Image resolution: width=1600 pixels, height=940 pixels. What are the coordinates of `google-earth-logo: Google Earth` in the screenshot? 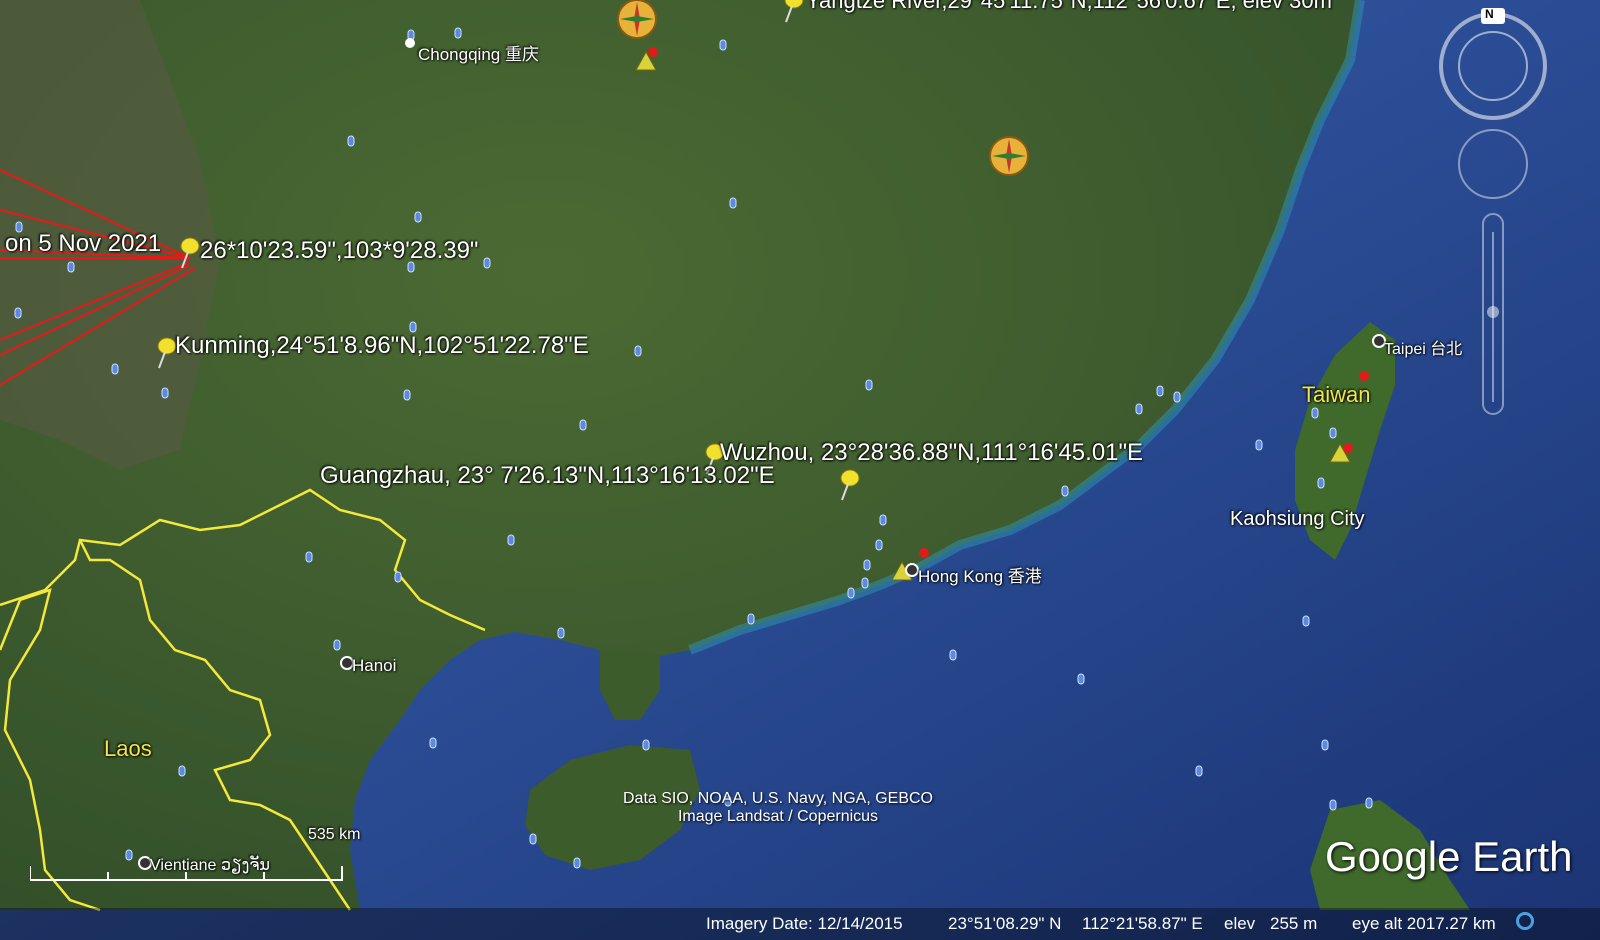 It's located at (1449, 856).